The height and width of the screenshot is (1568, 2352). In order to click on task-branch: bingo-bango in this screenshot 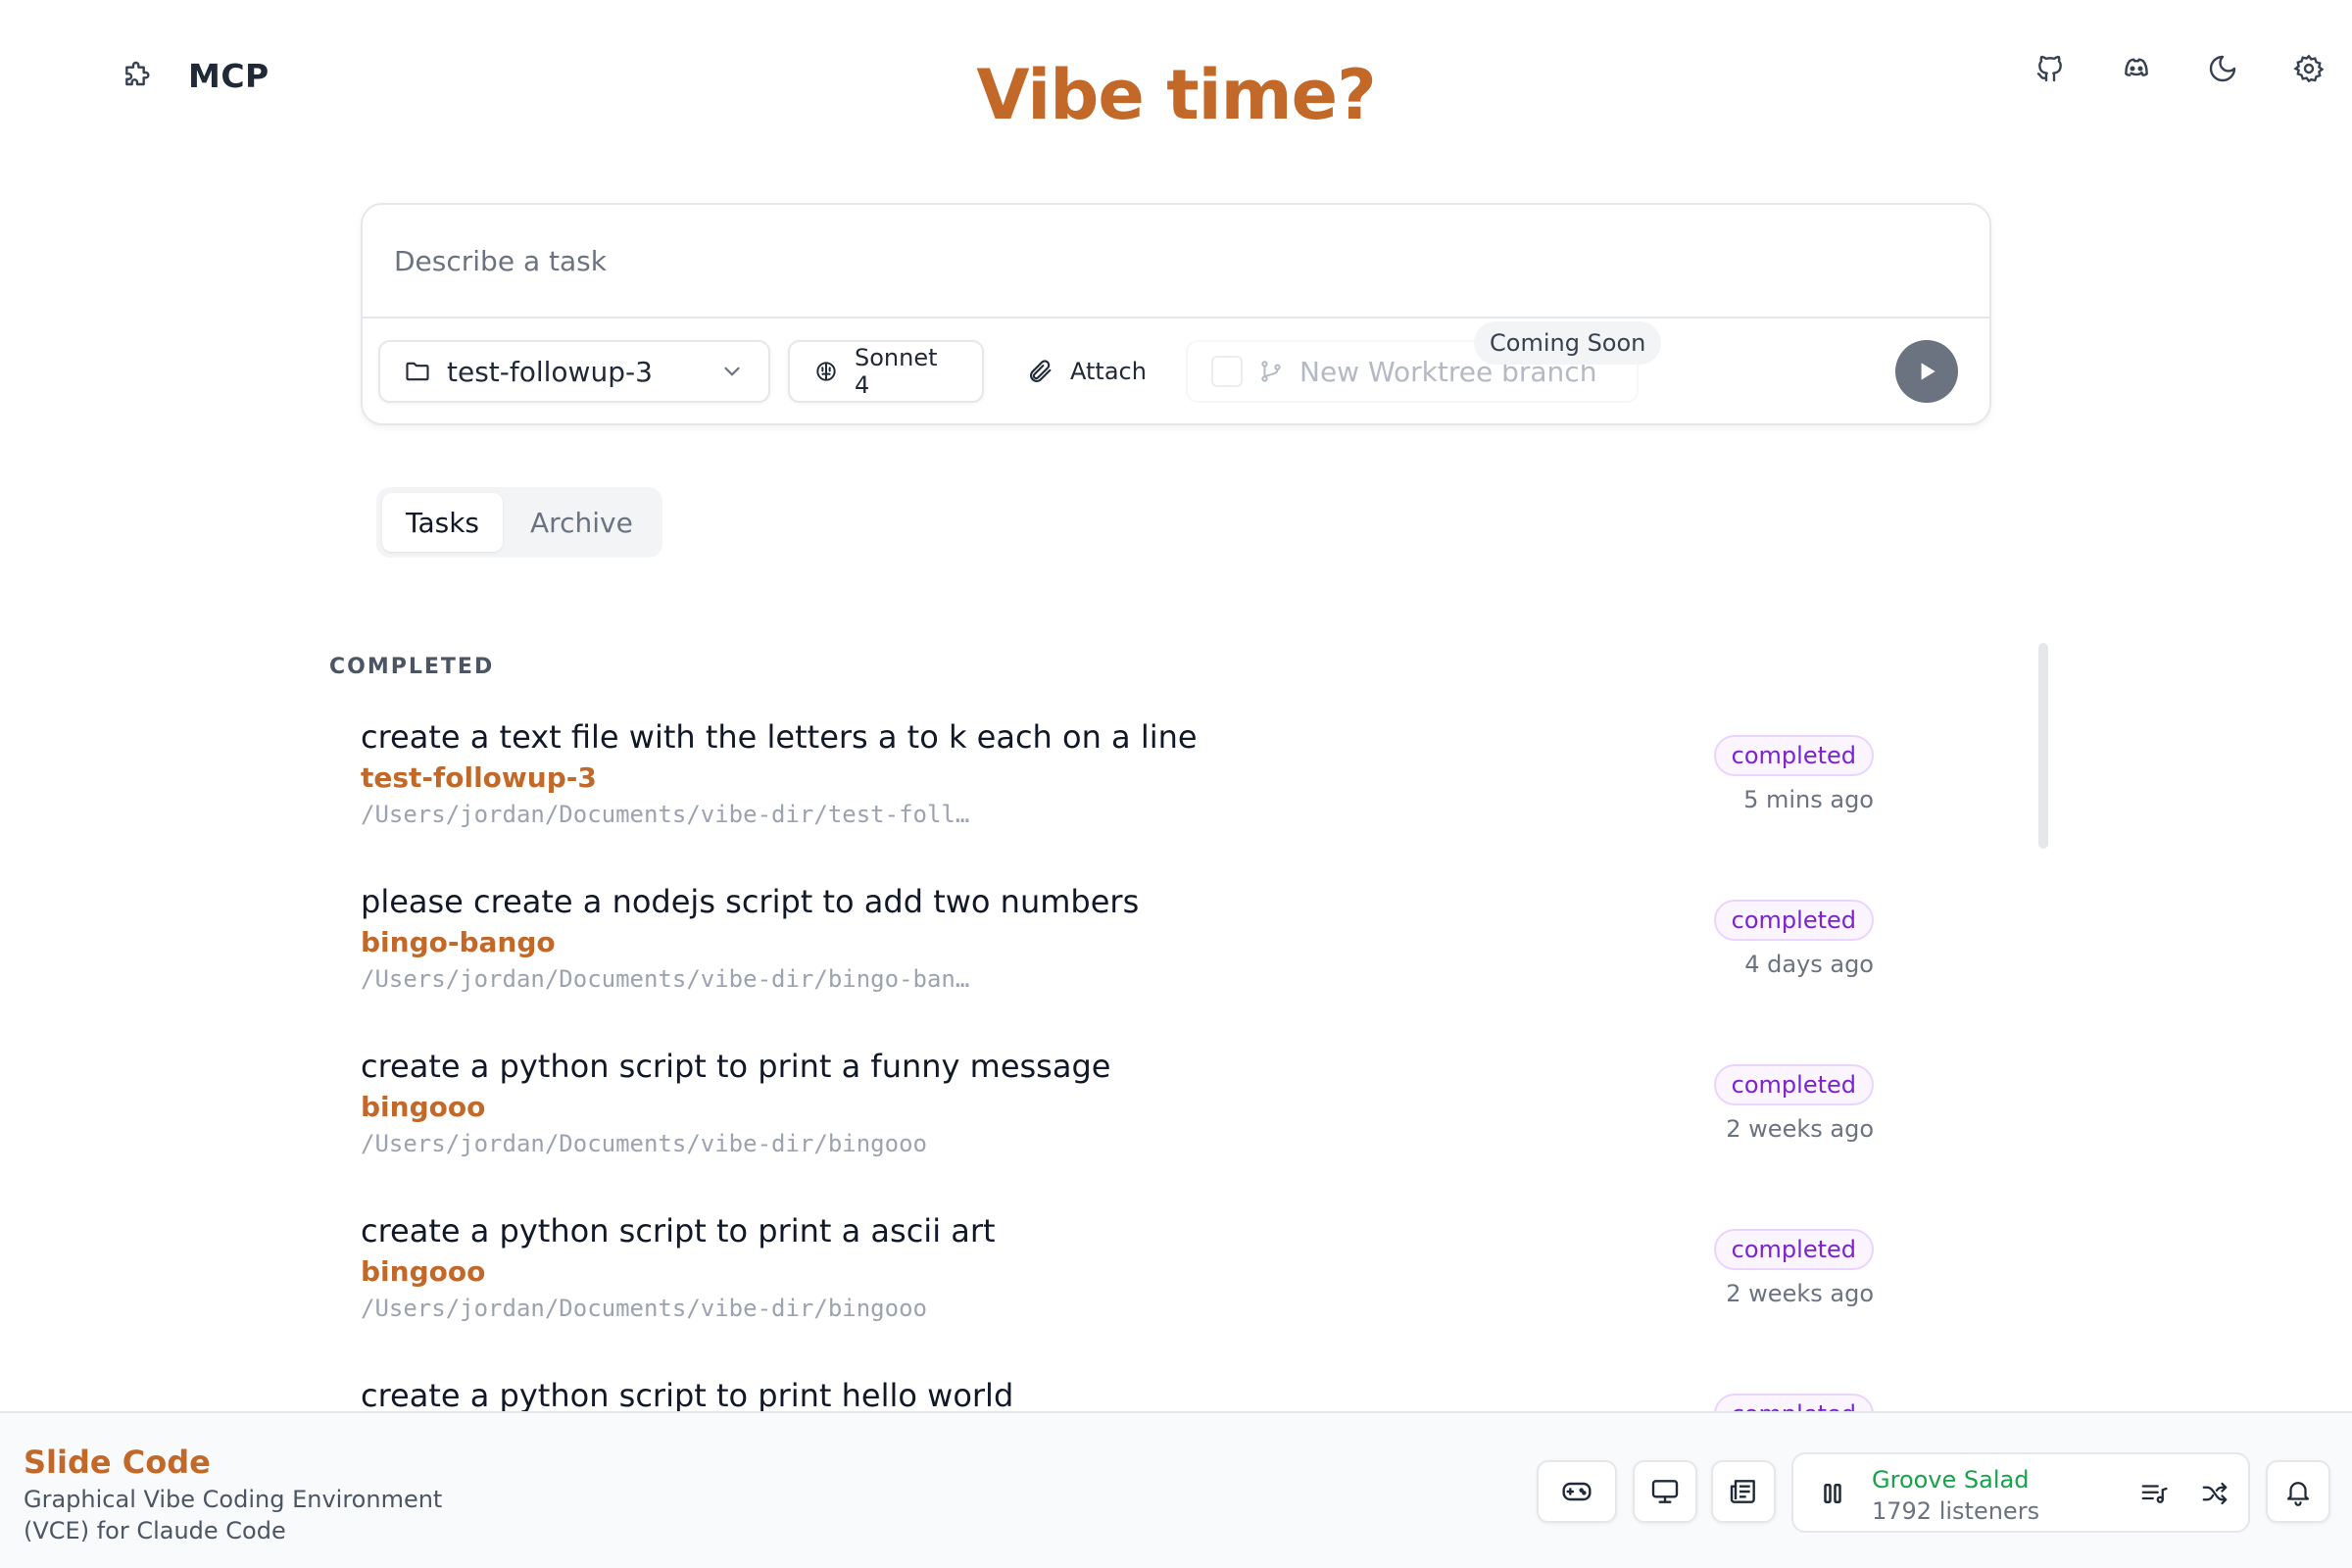, I will do `click(458, 942)`.